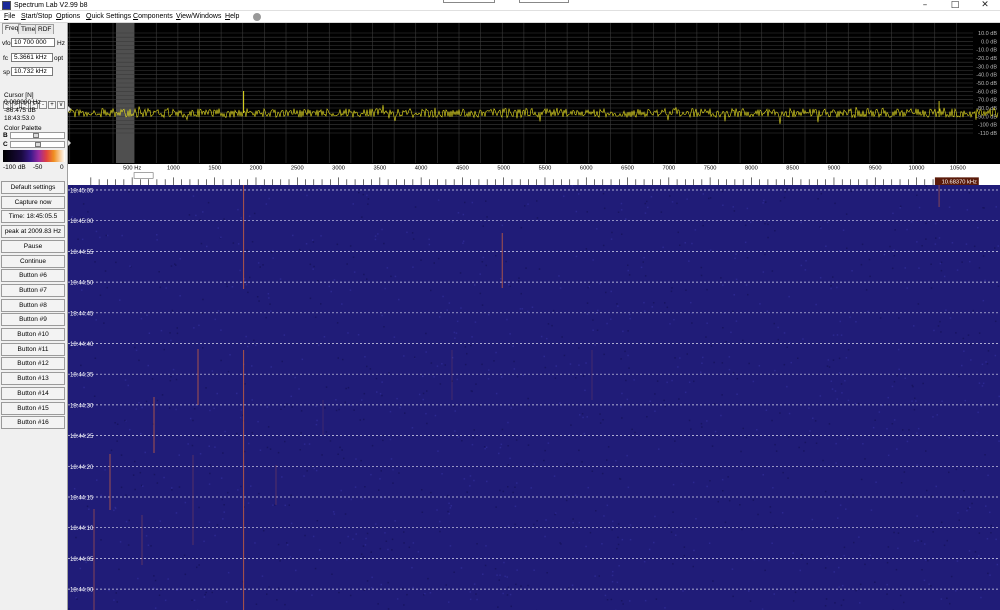  I want to click on fc-field: 5.3661 kHz, so click(32, 57).